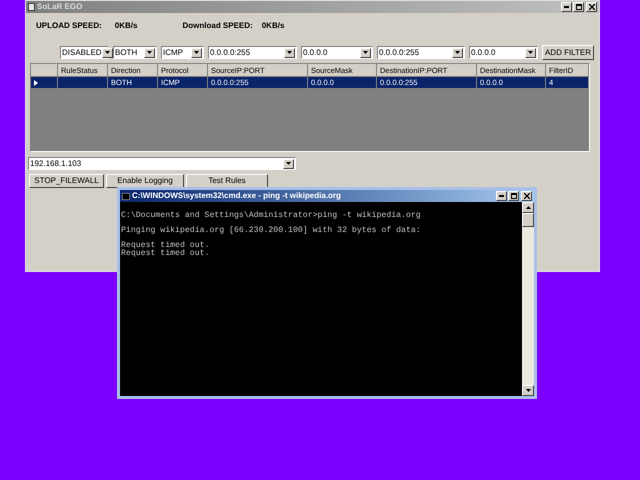  Describe the element at coordinates (66, 181) in the screenshot. I see `action-button: STOP_FILEWALL` at that location.